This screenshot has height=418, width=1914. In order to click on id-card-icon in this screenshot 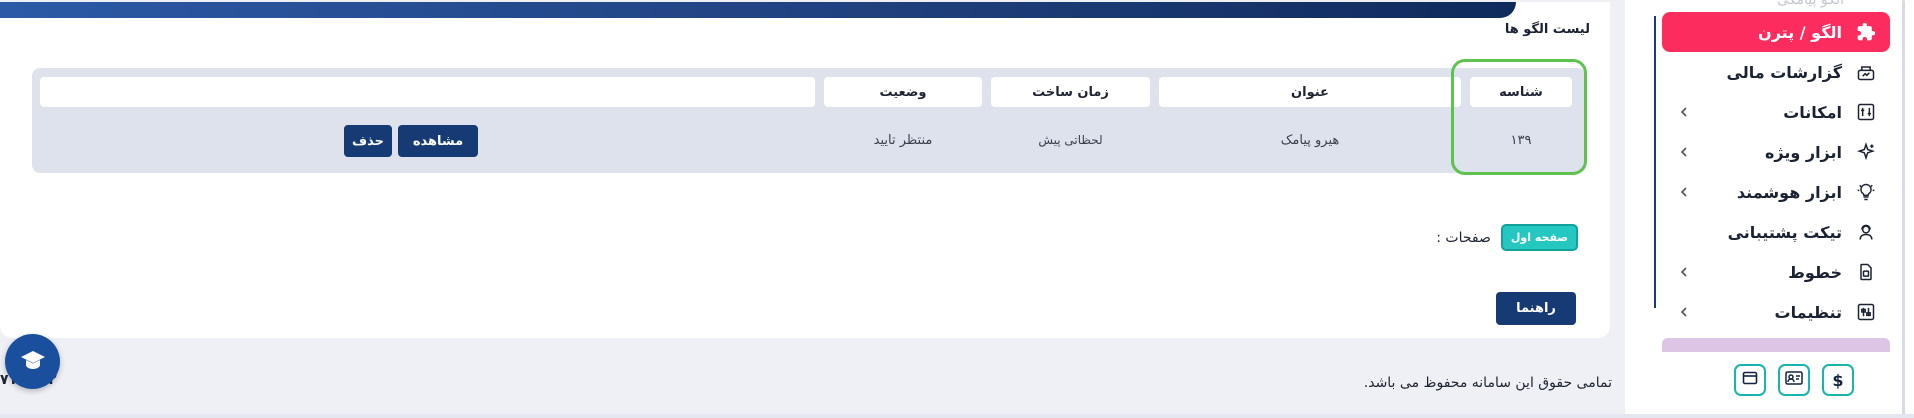, I will do `click(1794, 380)`.